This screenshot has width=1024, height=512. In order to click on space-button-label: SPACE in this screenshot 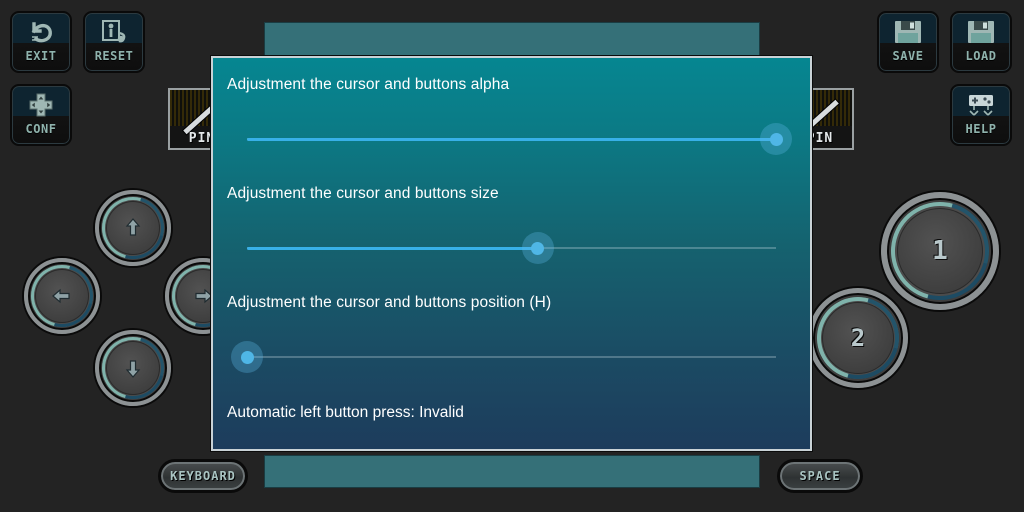, I will do `click(820, 476)`.